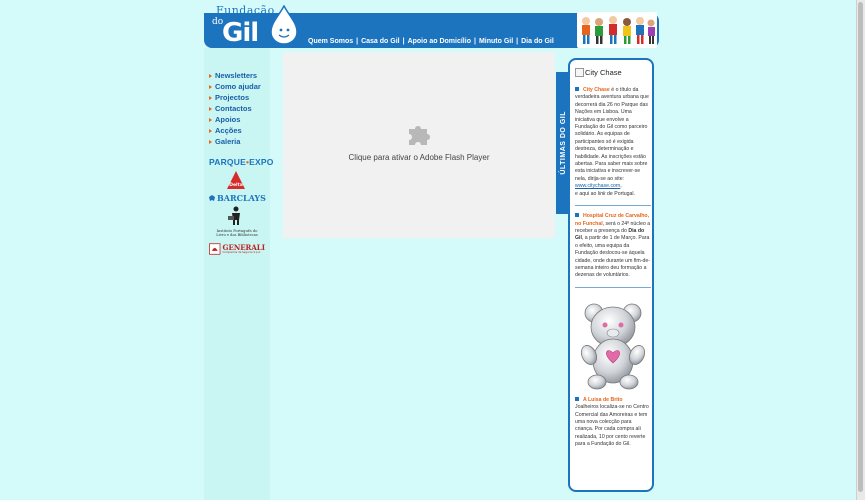 The image size is (865, 500). Describe the element at coordinates (228, 141) in the screenshot. I see `menu-item-label: Galeria` at that location.